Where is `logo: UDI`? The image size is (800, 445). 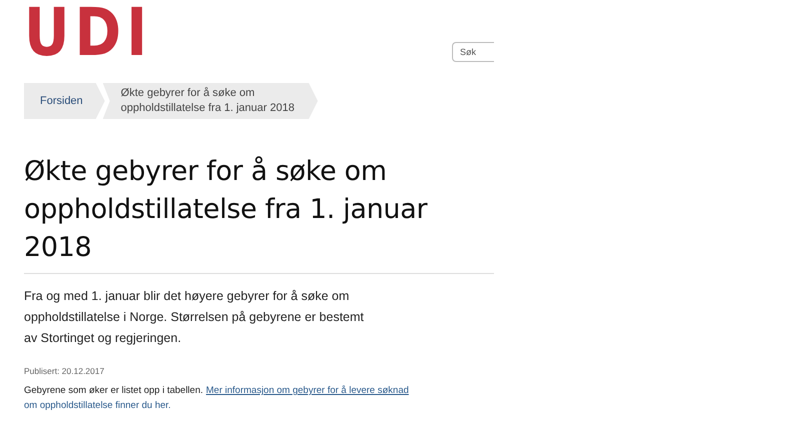 logo: UDI is located at coordinates (88, 33).